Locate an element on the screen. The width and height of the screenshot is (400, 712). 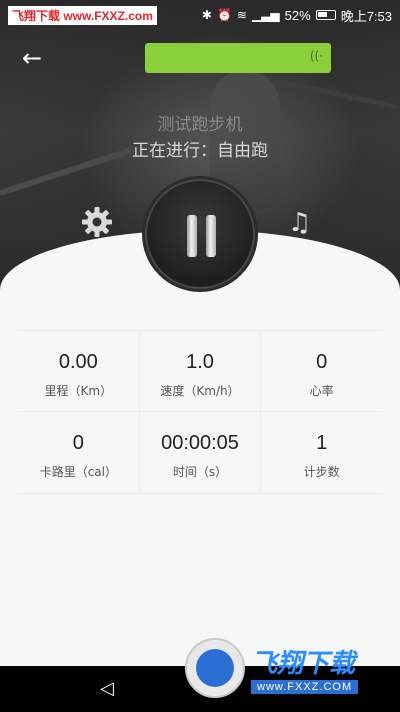
stat-value: 00:00:05 is located at coordinates (200, 443).